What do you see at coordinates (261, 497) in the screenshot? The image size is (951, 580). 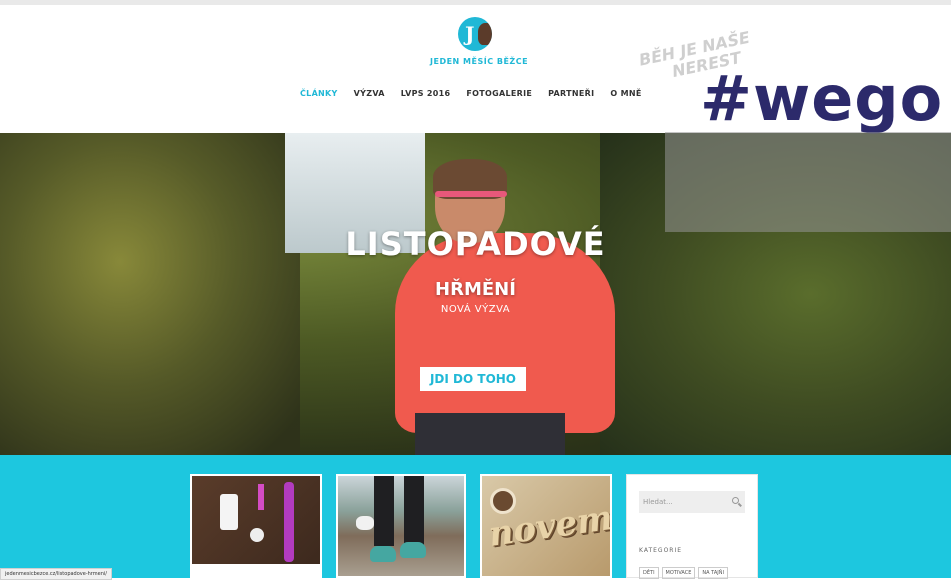 I see `lipstick-image` at bounding box center [261, 497].